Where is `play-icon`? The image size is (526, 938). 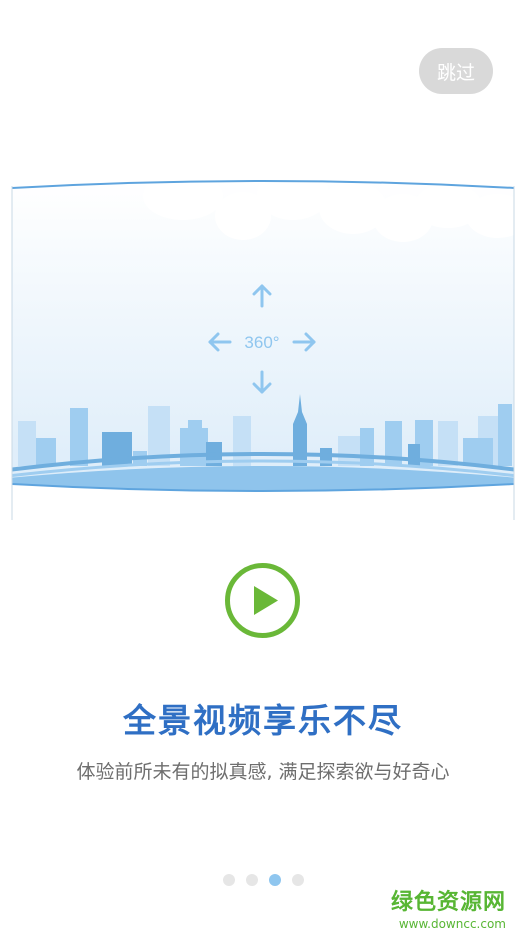 play-icon is located at coordinates (262, 600).